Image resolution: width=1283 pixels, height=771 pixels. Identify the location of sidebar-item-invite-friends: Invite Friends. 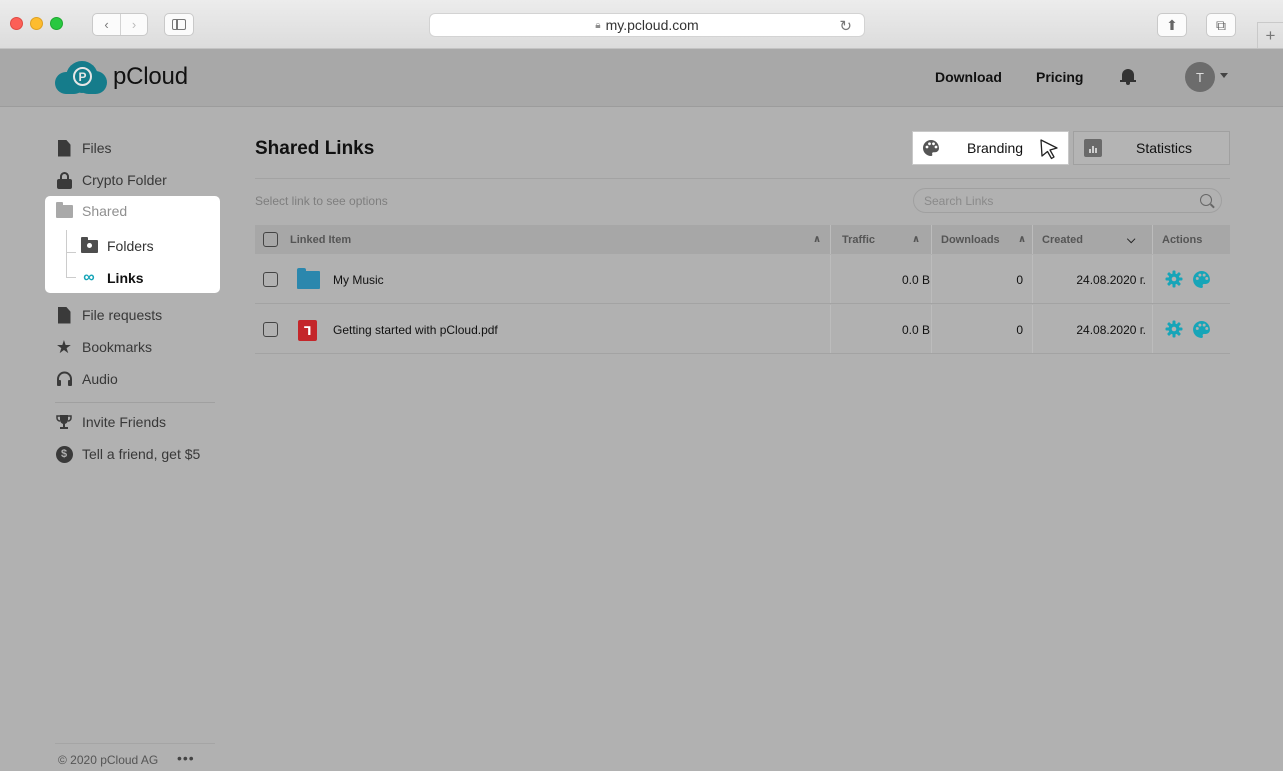
(110, 422).